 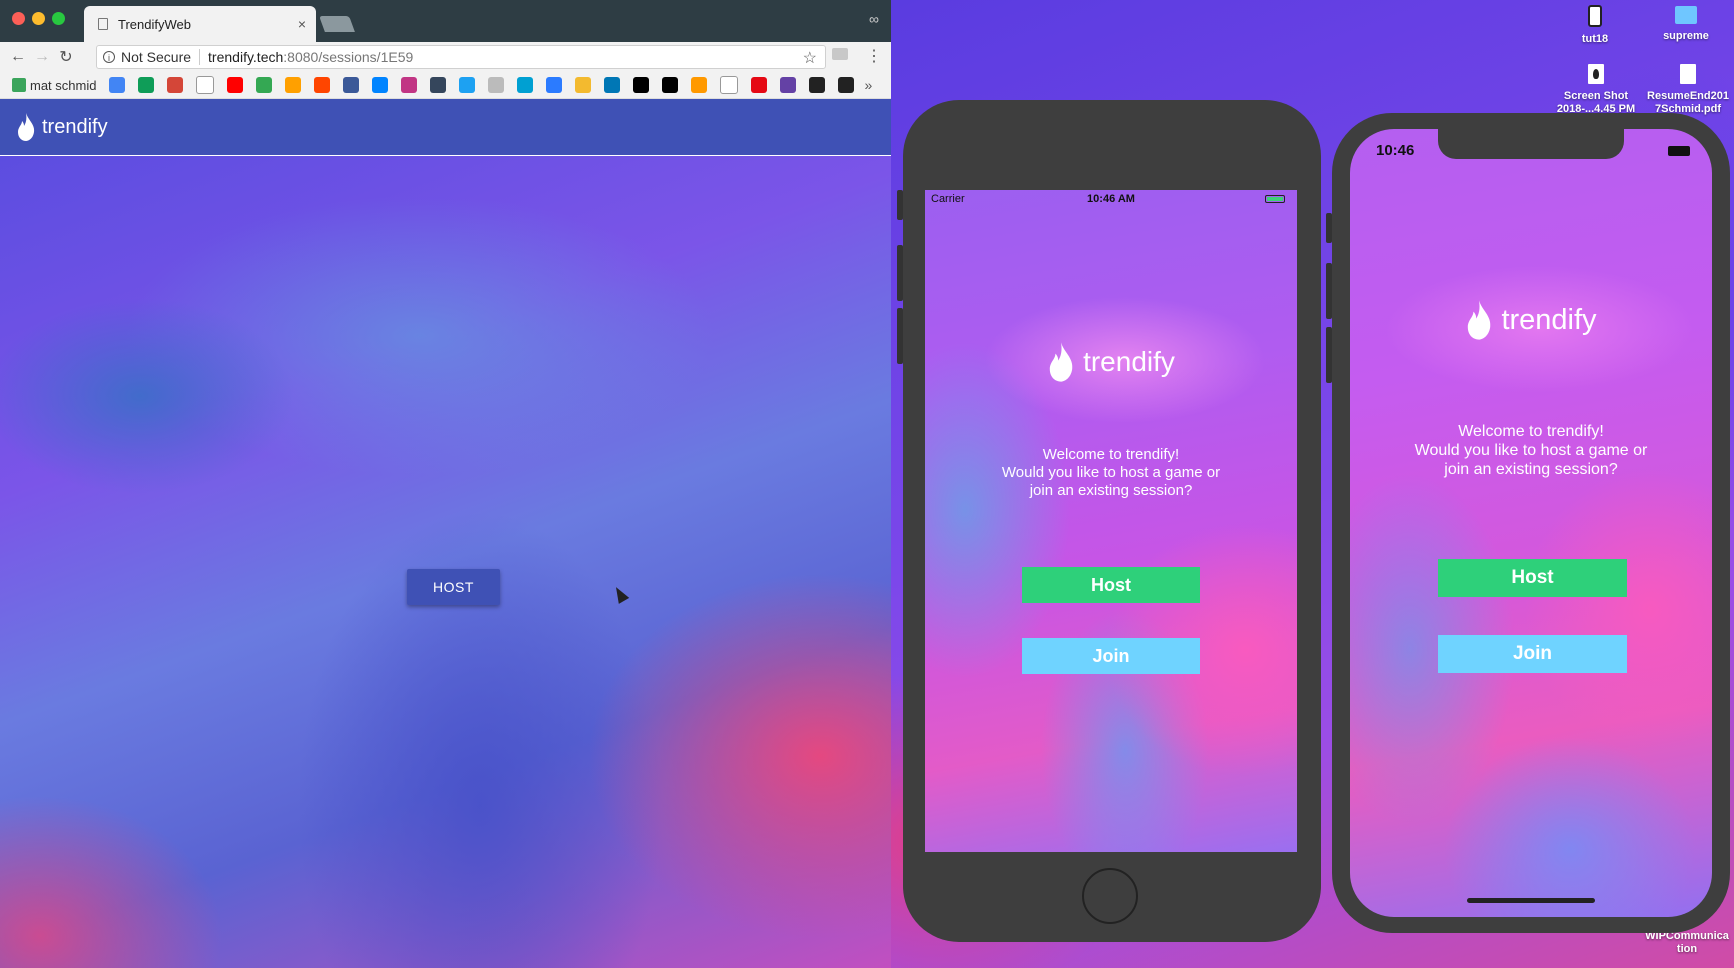 What do you see at coordinates (409, 85) in the screenshot?
I see `bookmark-instagram-icon` at bounding box center [409, 85].